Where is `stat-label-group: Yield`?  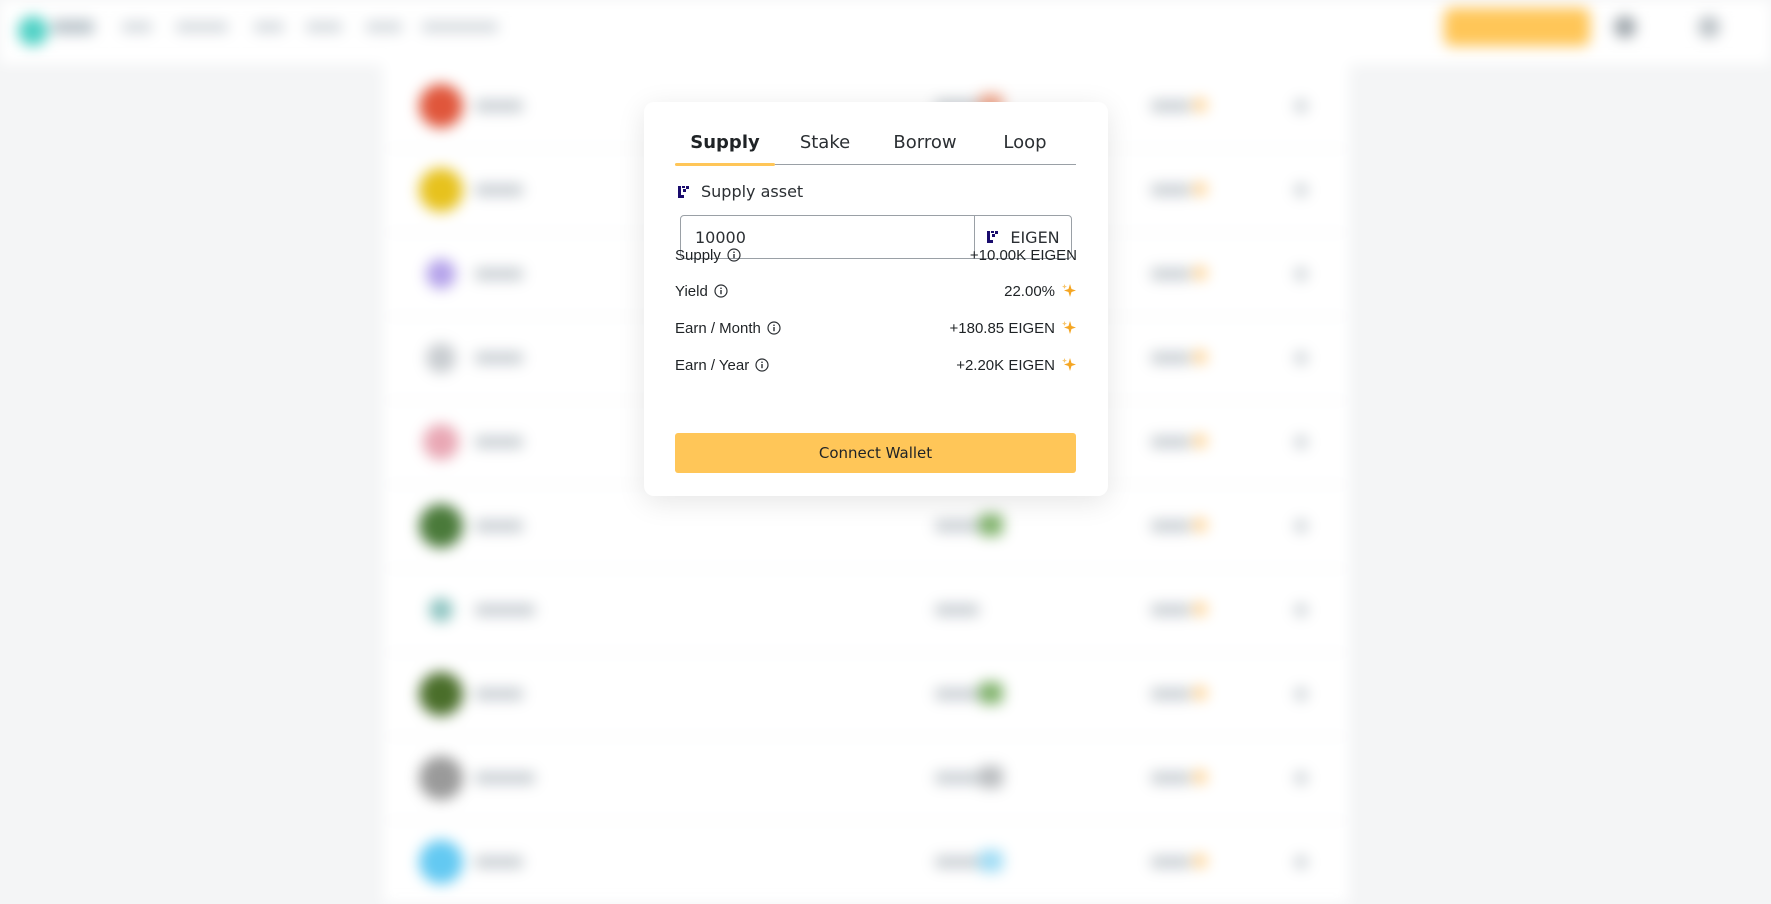 stat-label-group: Yield is located at coordinates (701, 291).